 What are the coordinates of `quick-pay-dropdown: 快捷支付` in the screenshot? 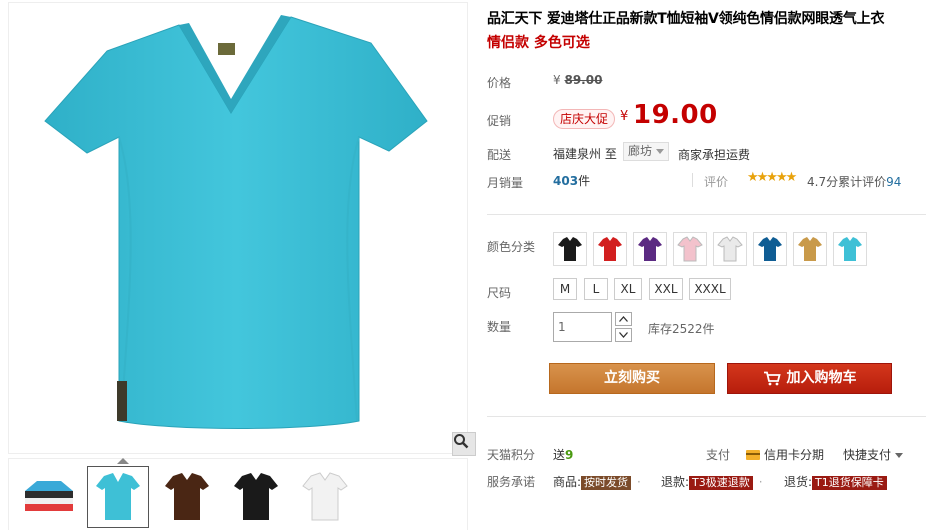 It's located at (873, 454).